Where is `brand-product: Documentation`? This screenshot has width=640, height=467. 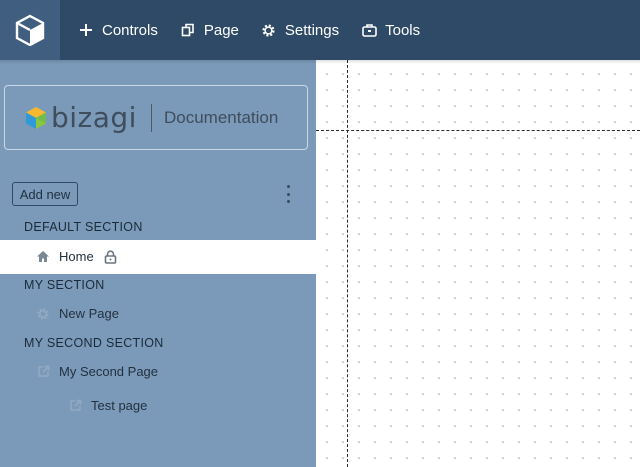
brand-product: Documentation is located at coordinates (221, 117).